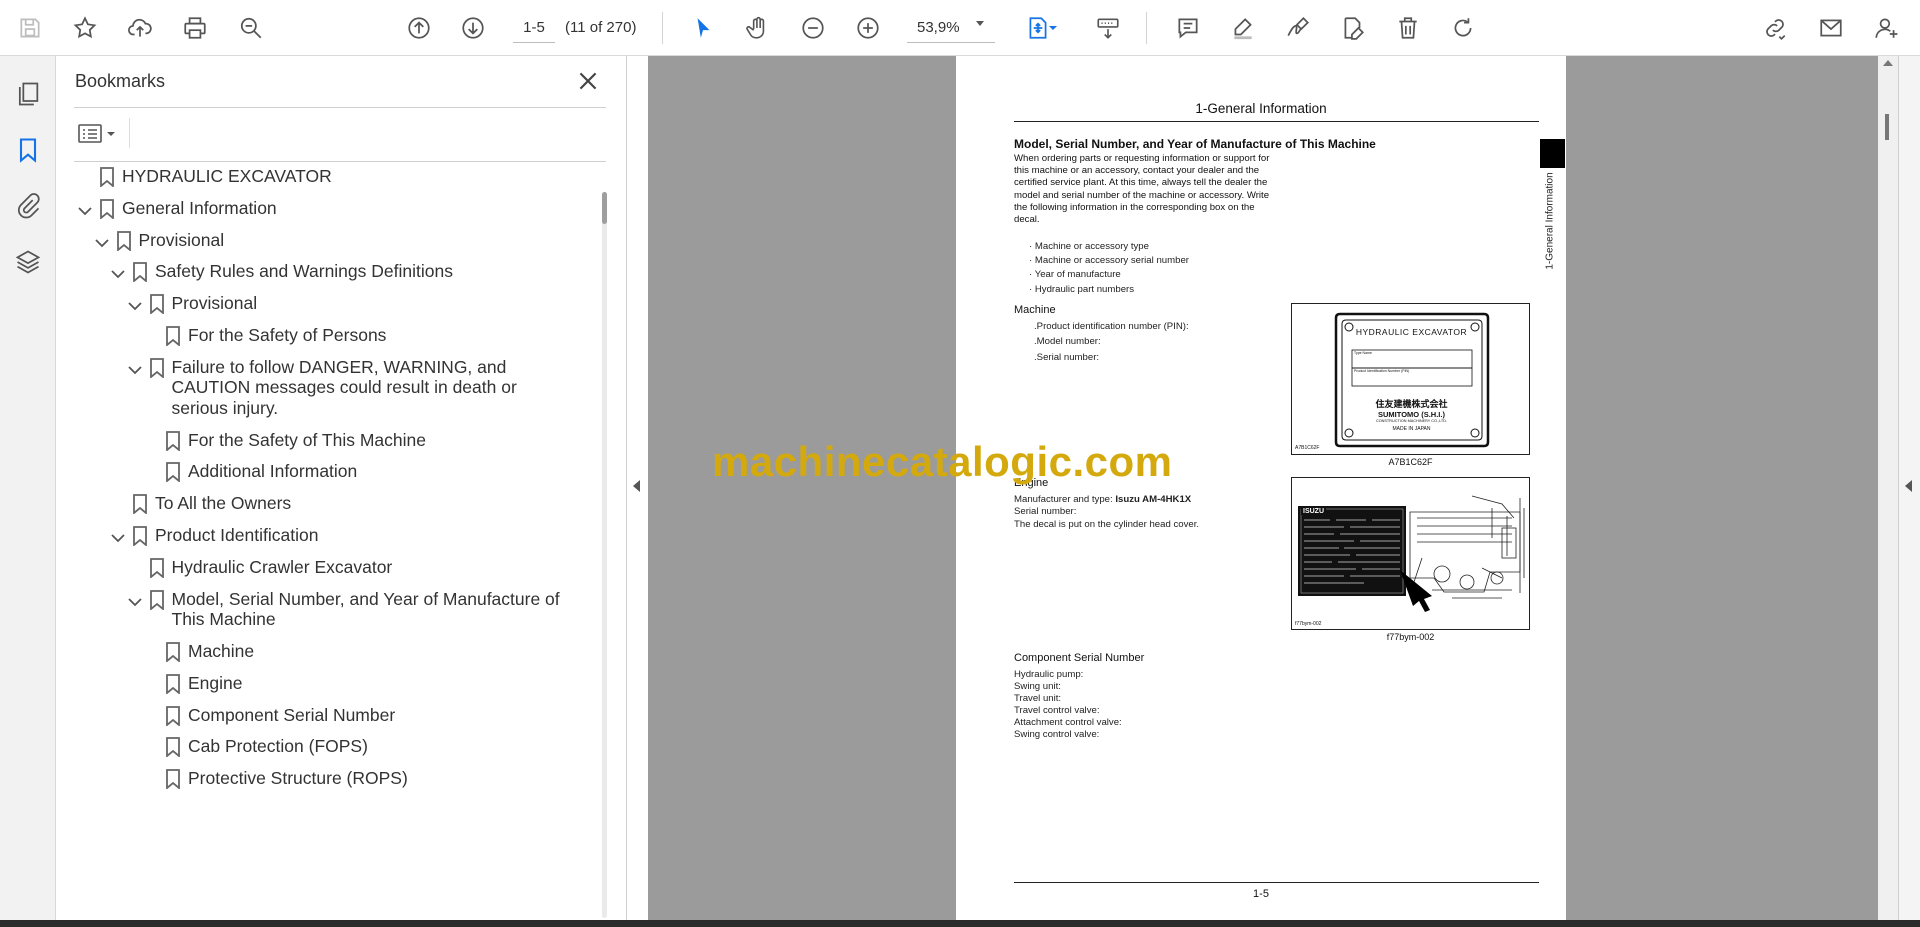 Image resolution: width=1920 pixels, height=927 pixels. Describe the element at coordinates (473, 28) in the screenshot. I see `page-down-icon` at that location.